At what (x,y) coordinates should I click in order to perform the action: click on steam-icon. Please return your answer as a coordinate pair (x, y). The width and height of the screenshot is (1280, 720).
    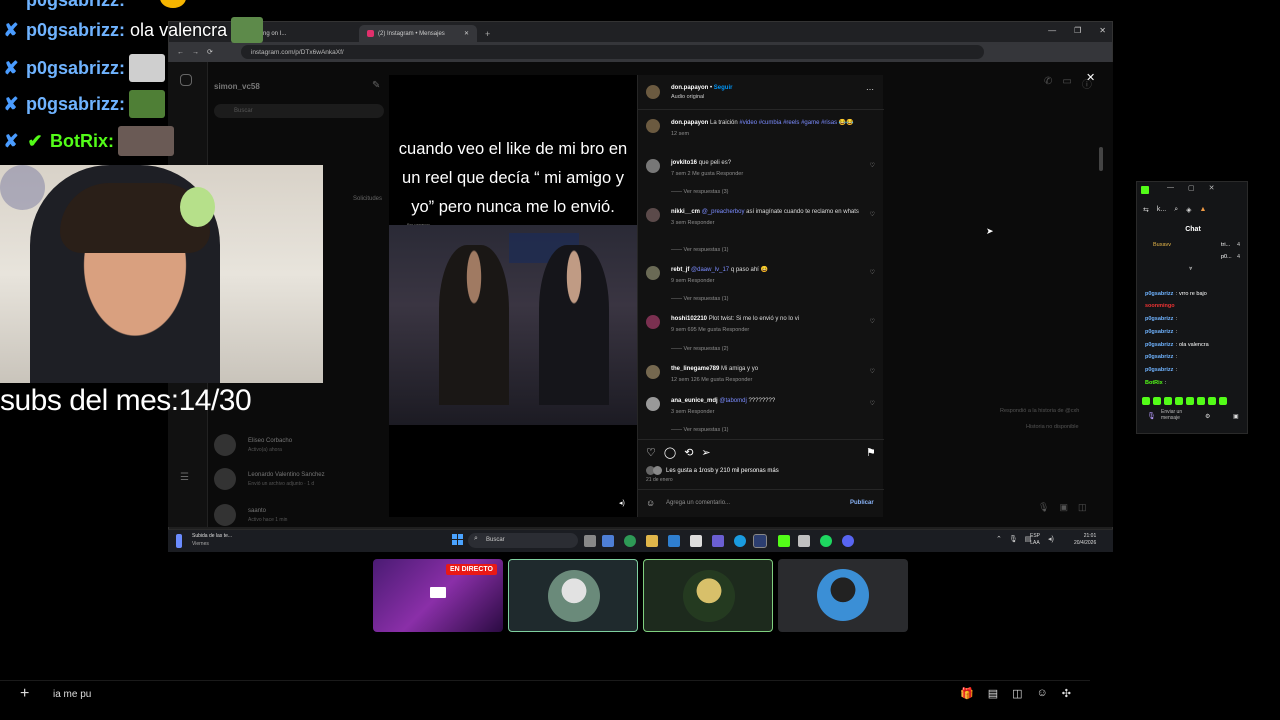
    Looking at the image, I should click on (760, 541).